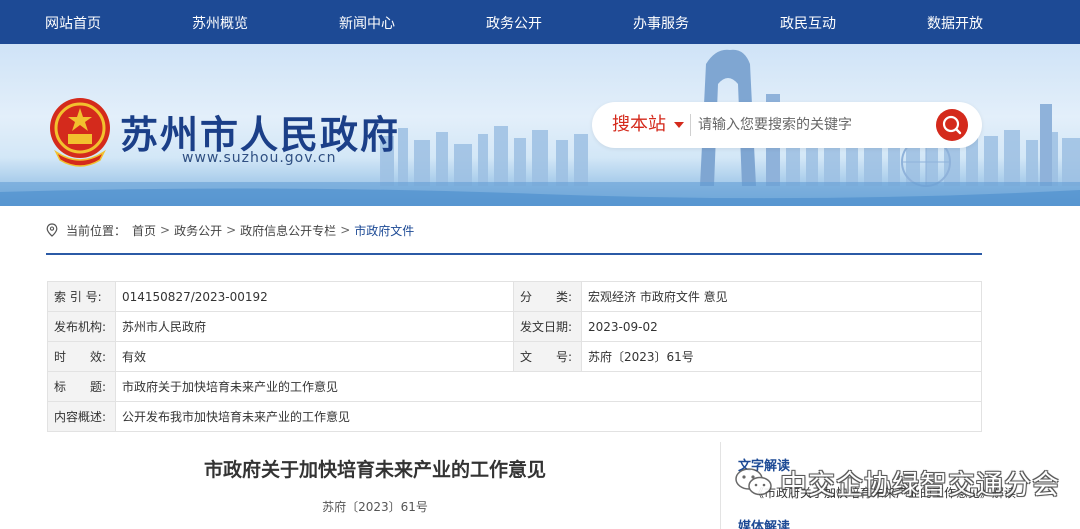 This screenshot has height=529, width=1080. Describe the element at coordinates (955, 22) in the screenshot. I see `nav-open-data: 数据开放` at that location.